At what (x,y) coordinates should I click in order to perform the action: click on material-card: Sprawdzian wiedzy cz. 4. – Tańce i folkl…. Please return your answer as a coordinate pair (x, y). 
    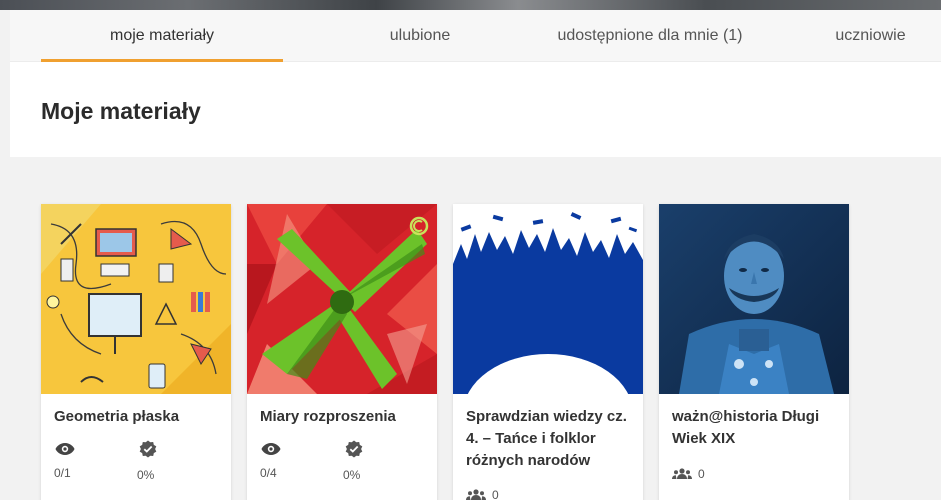
    Looking at the image, I should click on (548, 352).